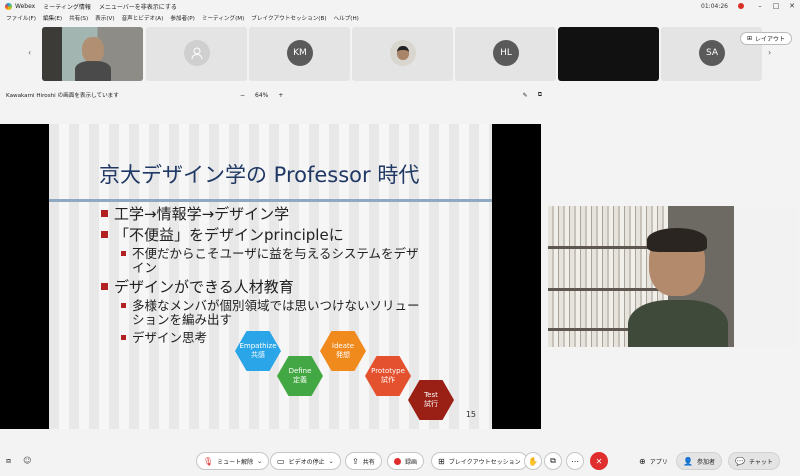 The height and width of the screenshot is (476, 800). Describe the element at coordinates (223, 18) in the screenshot. I see `menu-meeting: ミーティング(M)` at that location.